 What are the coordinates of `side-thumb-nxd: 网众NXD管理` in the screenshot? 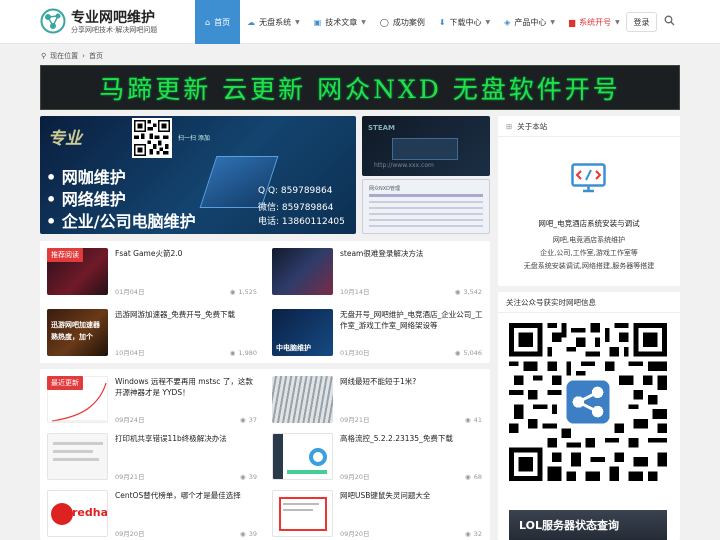 It's located at (426, 206).